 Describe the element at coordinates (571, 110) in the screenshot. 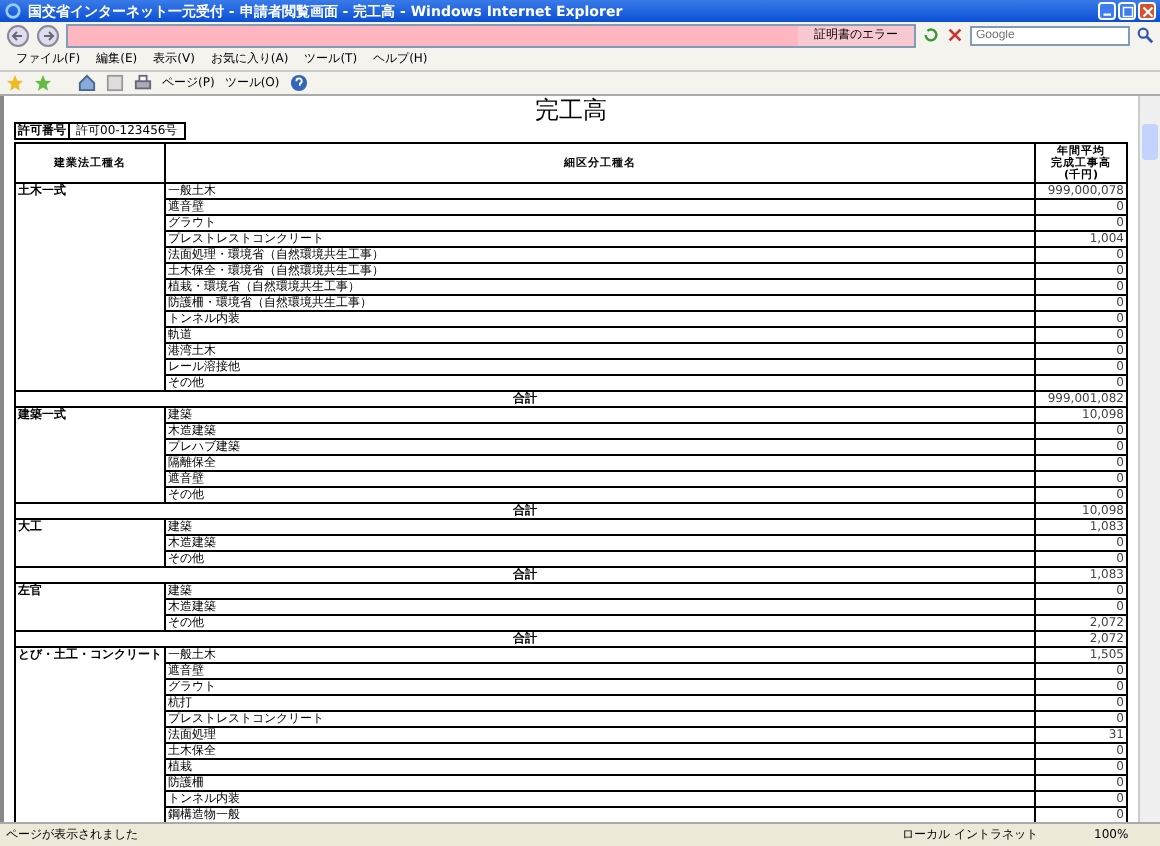

I see `page-title: 完工高` at that location.